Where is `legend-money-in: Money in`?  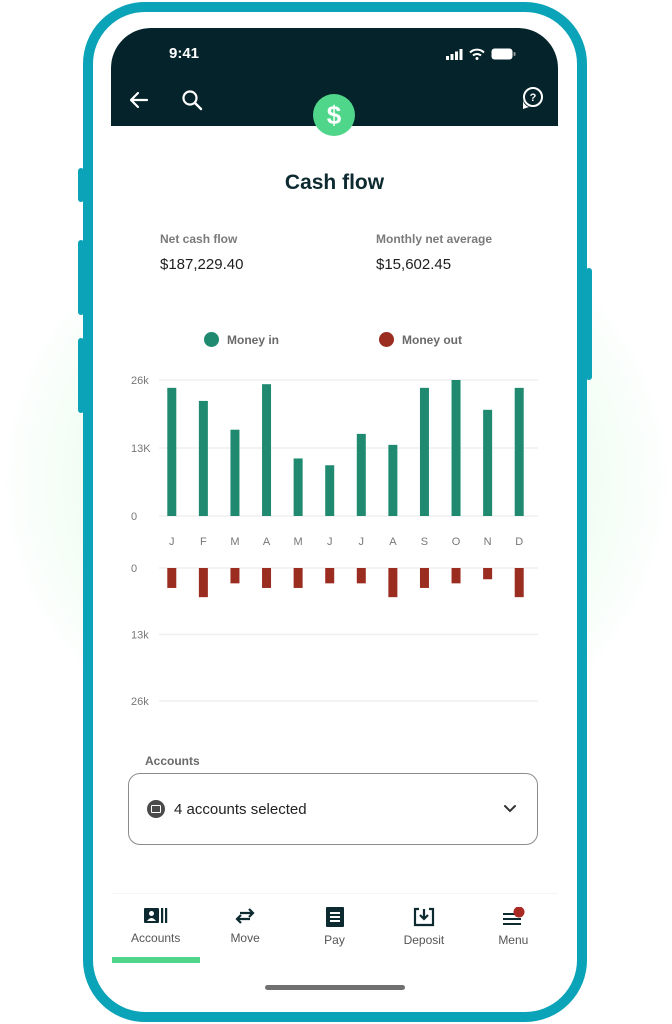 legend-money-in: Money in is located at coordinates (241, 339).